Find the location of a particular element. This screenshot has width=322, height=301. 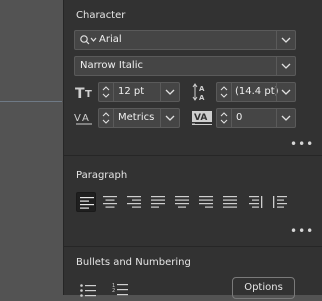

justify-center-icon is located at coordinates (182, 202).